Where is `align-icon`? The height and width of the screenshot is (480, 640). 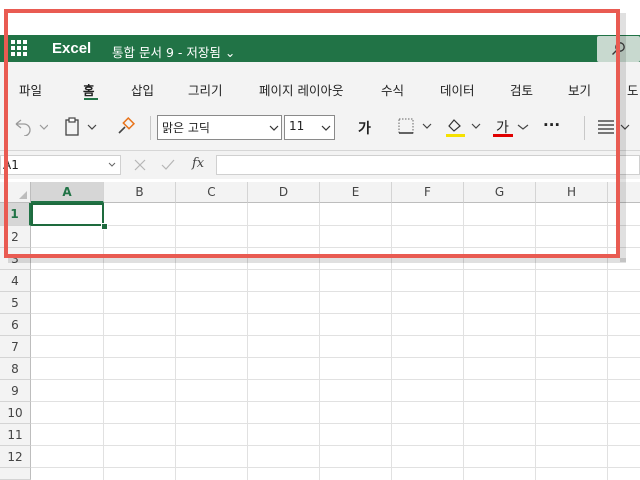 align-icon is located at coordinates (616, 127).